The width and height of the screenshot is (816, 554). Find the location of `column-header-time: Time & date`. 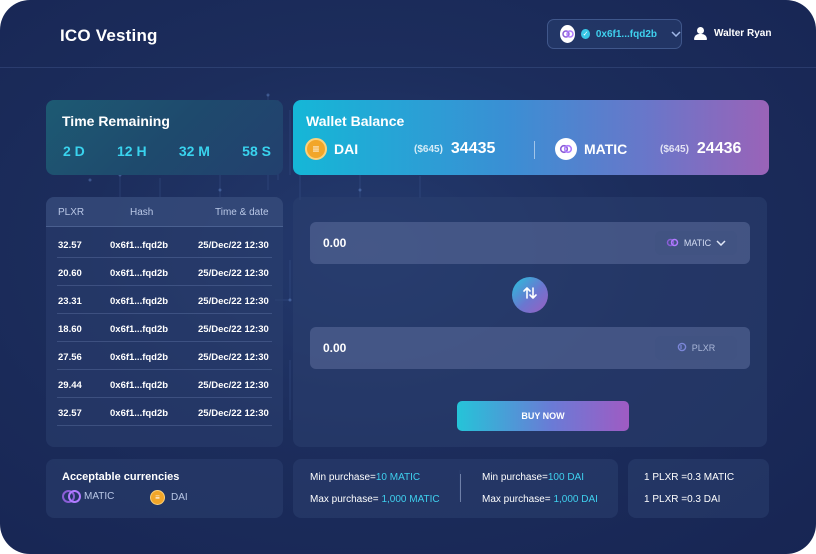

column-header-time: Time & date is located at coordinates (242, 212).